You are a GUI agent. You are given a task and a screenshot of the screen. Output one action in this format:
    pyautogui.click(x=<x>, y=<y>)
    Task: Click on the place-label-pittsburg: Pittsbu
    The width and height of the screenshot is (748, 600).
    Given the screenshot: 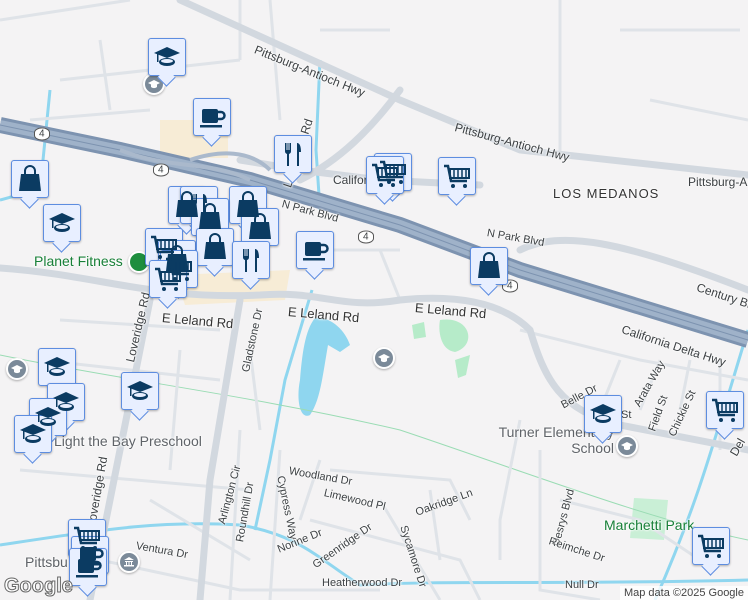 What is the action you would take?
    pyautogui.click(x=46, y=562)
    